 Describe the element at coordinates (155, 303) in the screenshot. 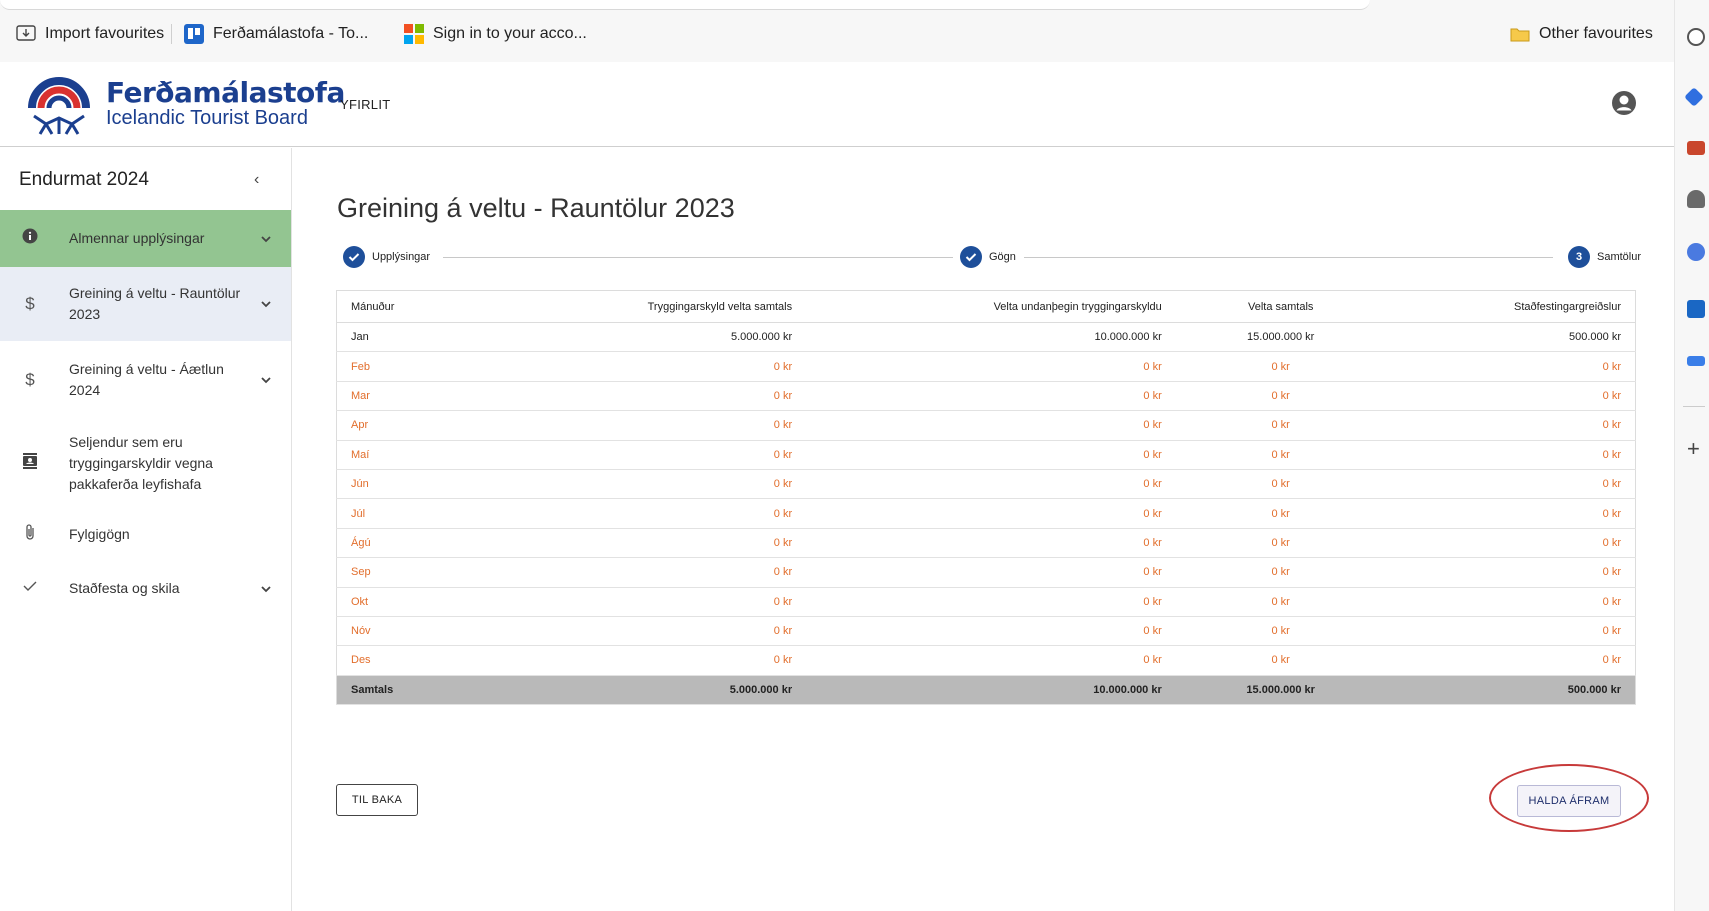

I see `sidebar-item-label: Greining á veltu - Rauntölur 2023` at that location.